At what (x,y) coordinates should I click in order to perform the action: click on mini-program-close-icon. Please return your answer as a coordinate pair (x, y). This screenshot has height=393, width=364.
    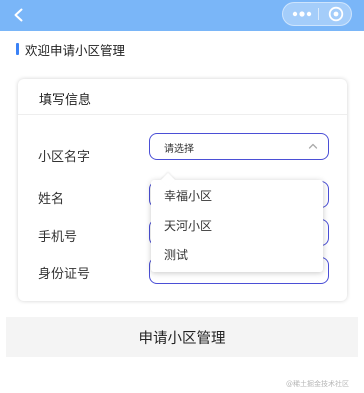
    Looking at the image, I should click on (336, 14).